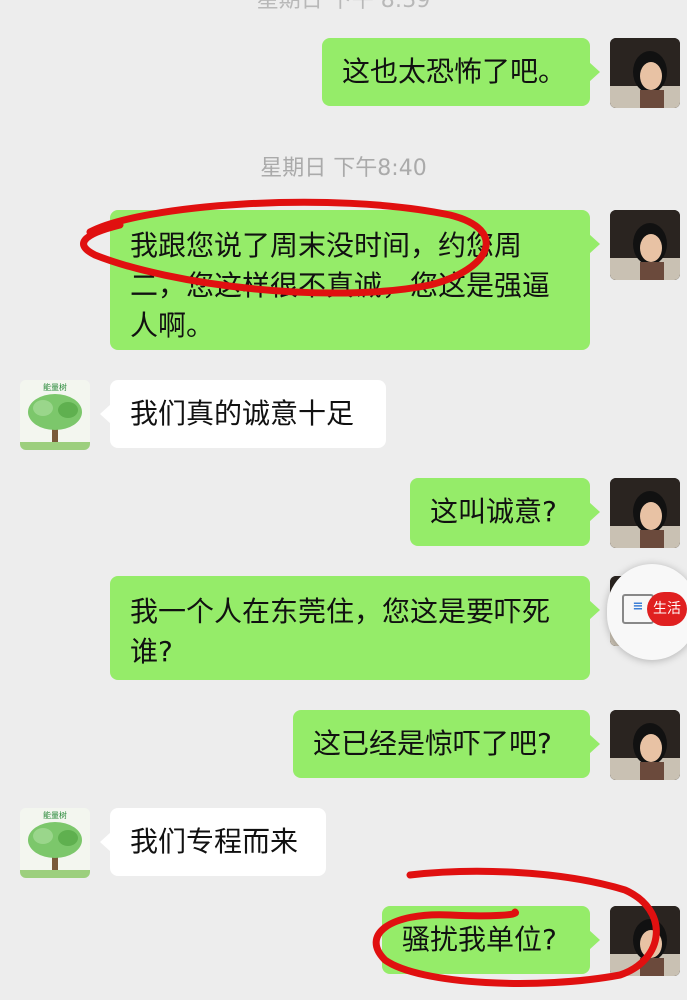 Image resolution: width=687 pixels, height=1000 pixels. I want to click on floating-app-button: ≡ 生活, so click(647, 612).